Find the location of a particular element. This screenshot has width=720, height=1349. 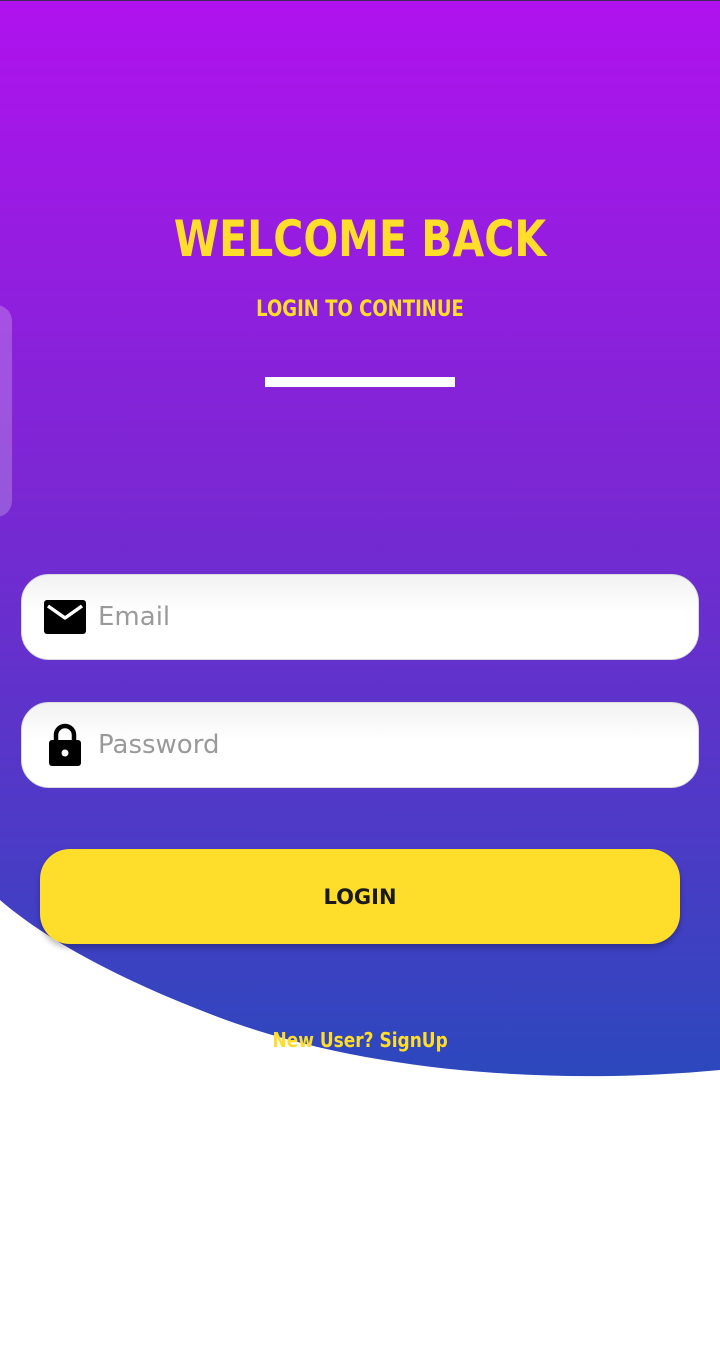

signup-link: New User? SignUp is located at coordinates (360, 1040).